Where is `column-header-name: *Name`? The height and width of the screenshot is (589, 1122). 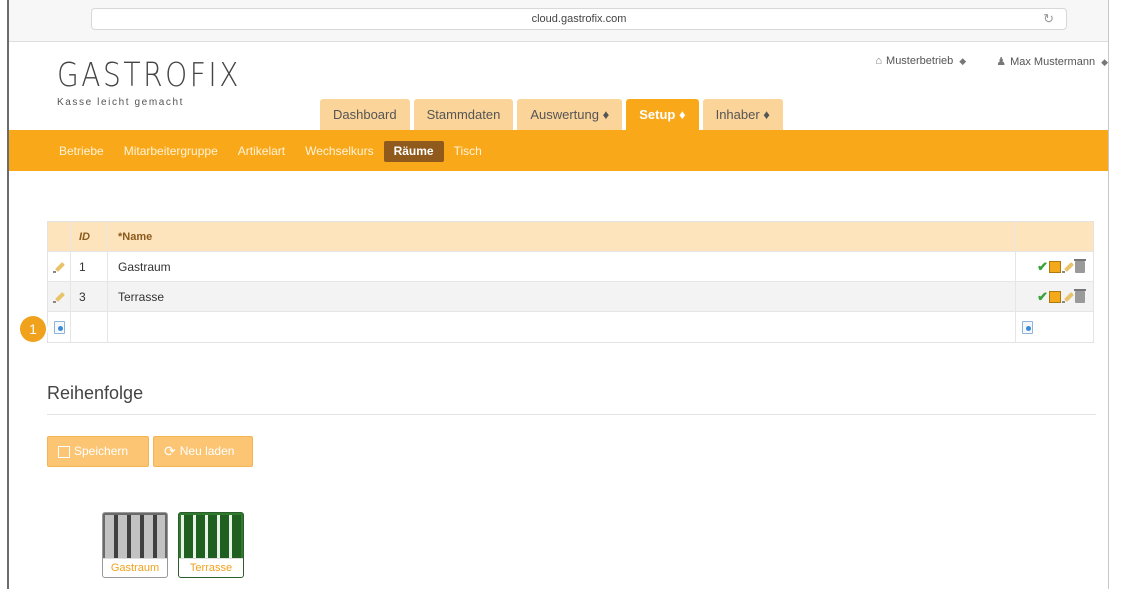 column-header-name: *Name is located at coordinates (562, 236).